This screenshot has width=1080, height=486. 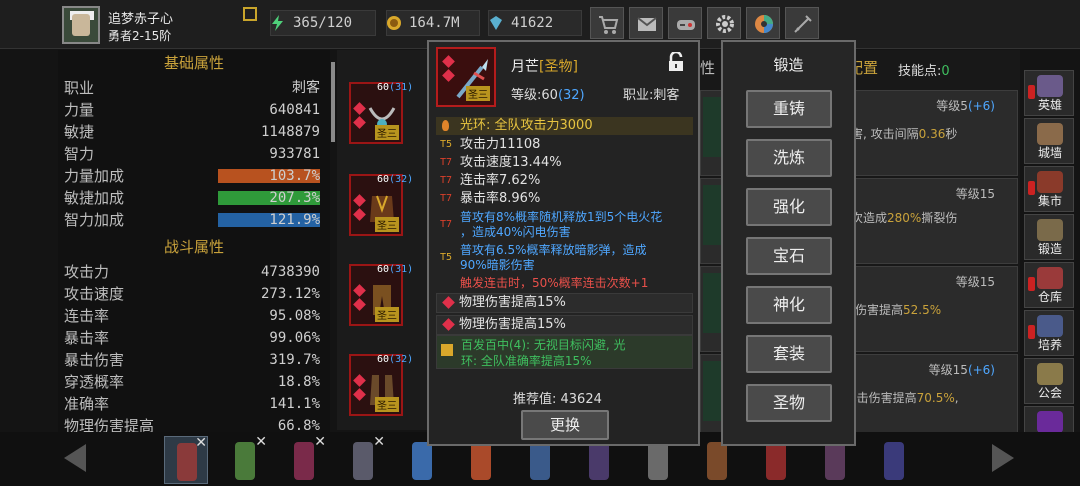 I want to click on item-attr: 触发连击时，50%概率连击次数+1, so click(x=566, y=283).